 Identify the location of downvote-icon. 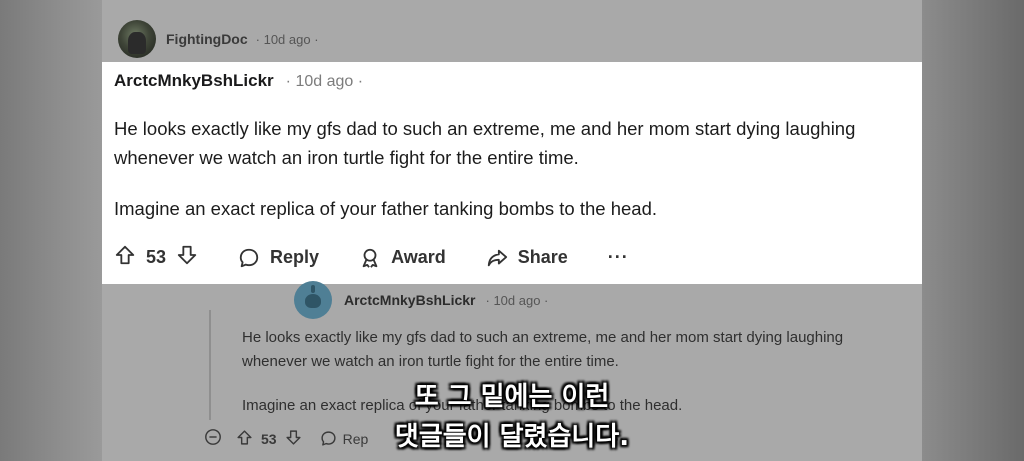
(187, 257).